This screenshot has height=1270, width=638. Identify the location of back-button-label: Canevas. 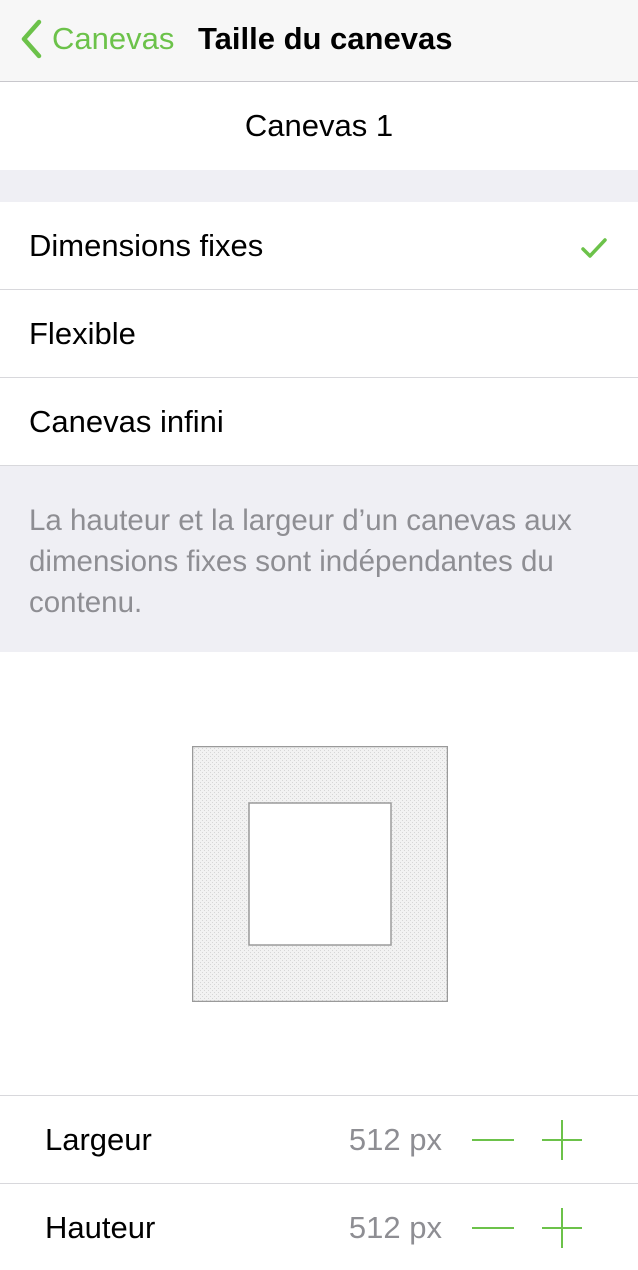
(113, 38).